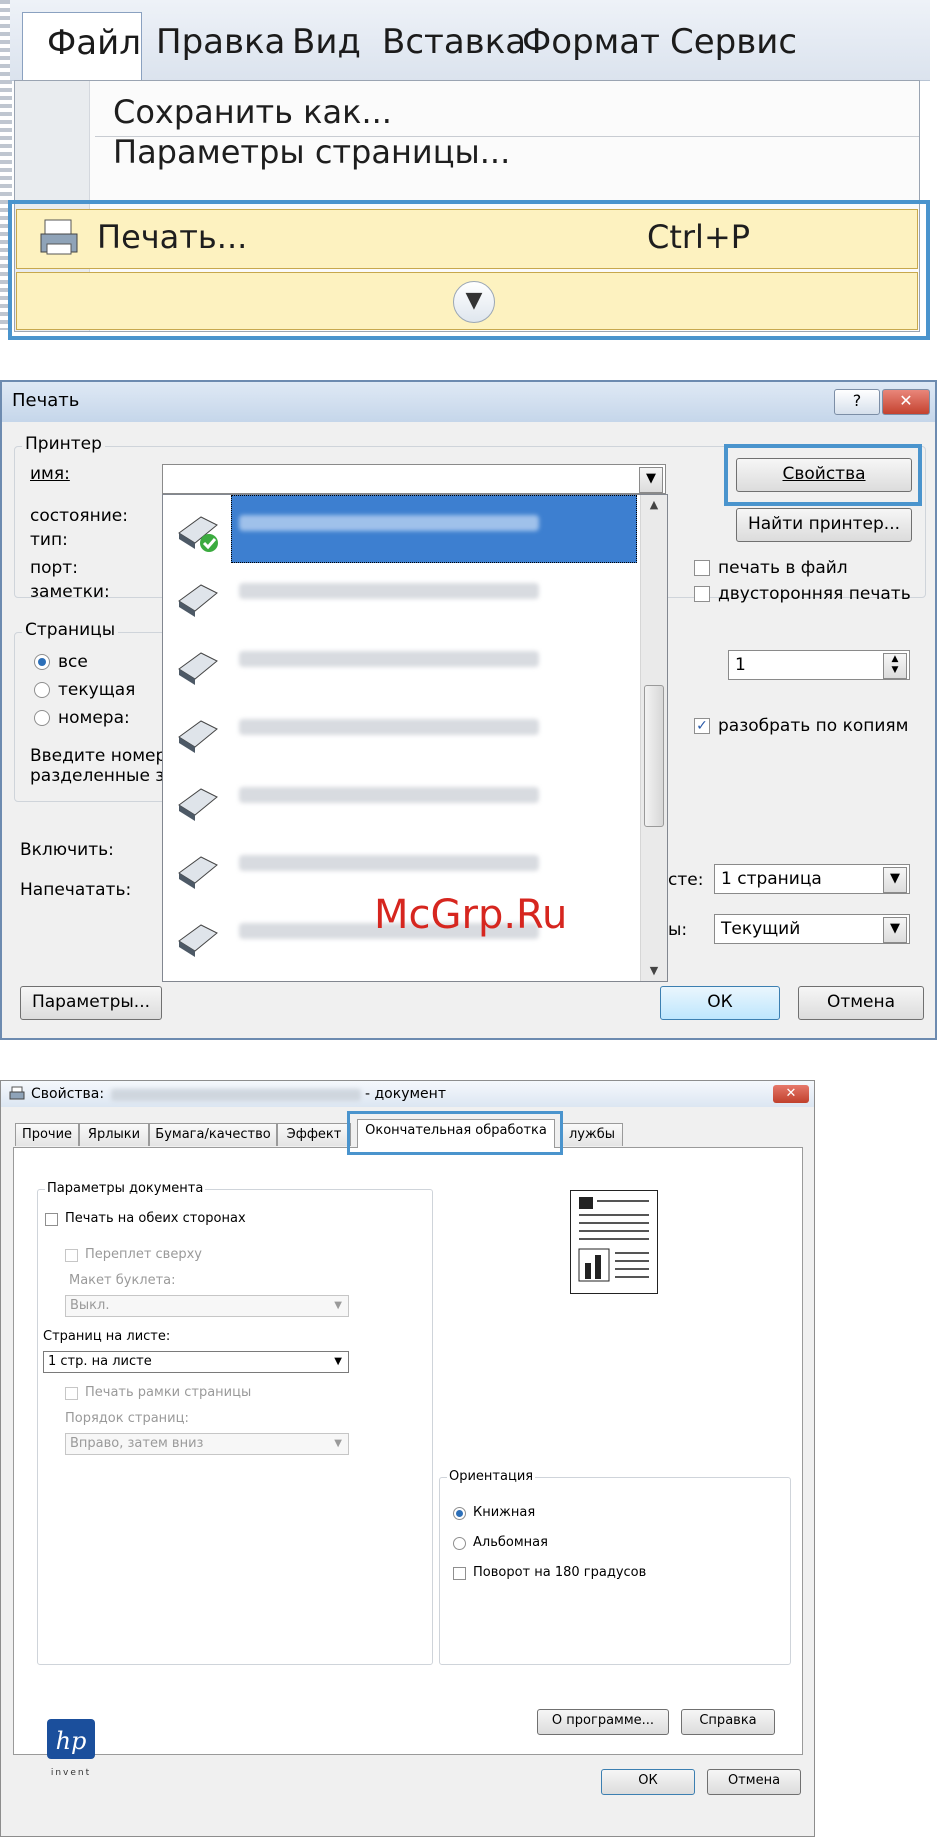 The height and width of the screenshot is (1837, 937). Describe the element at coordinates (79, 516) in the screenshot. I see `status-label: состояние:` at that location.